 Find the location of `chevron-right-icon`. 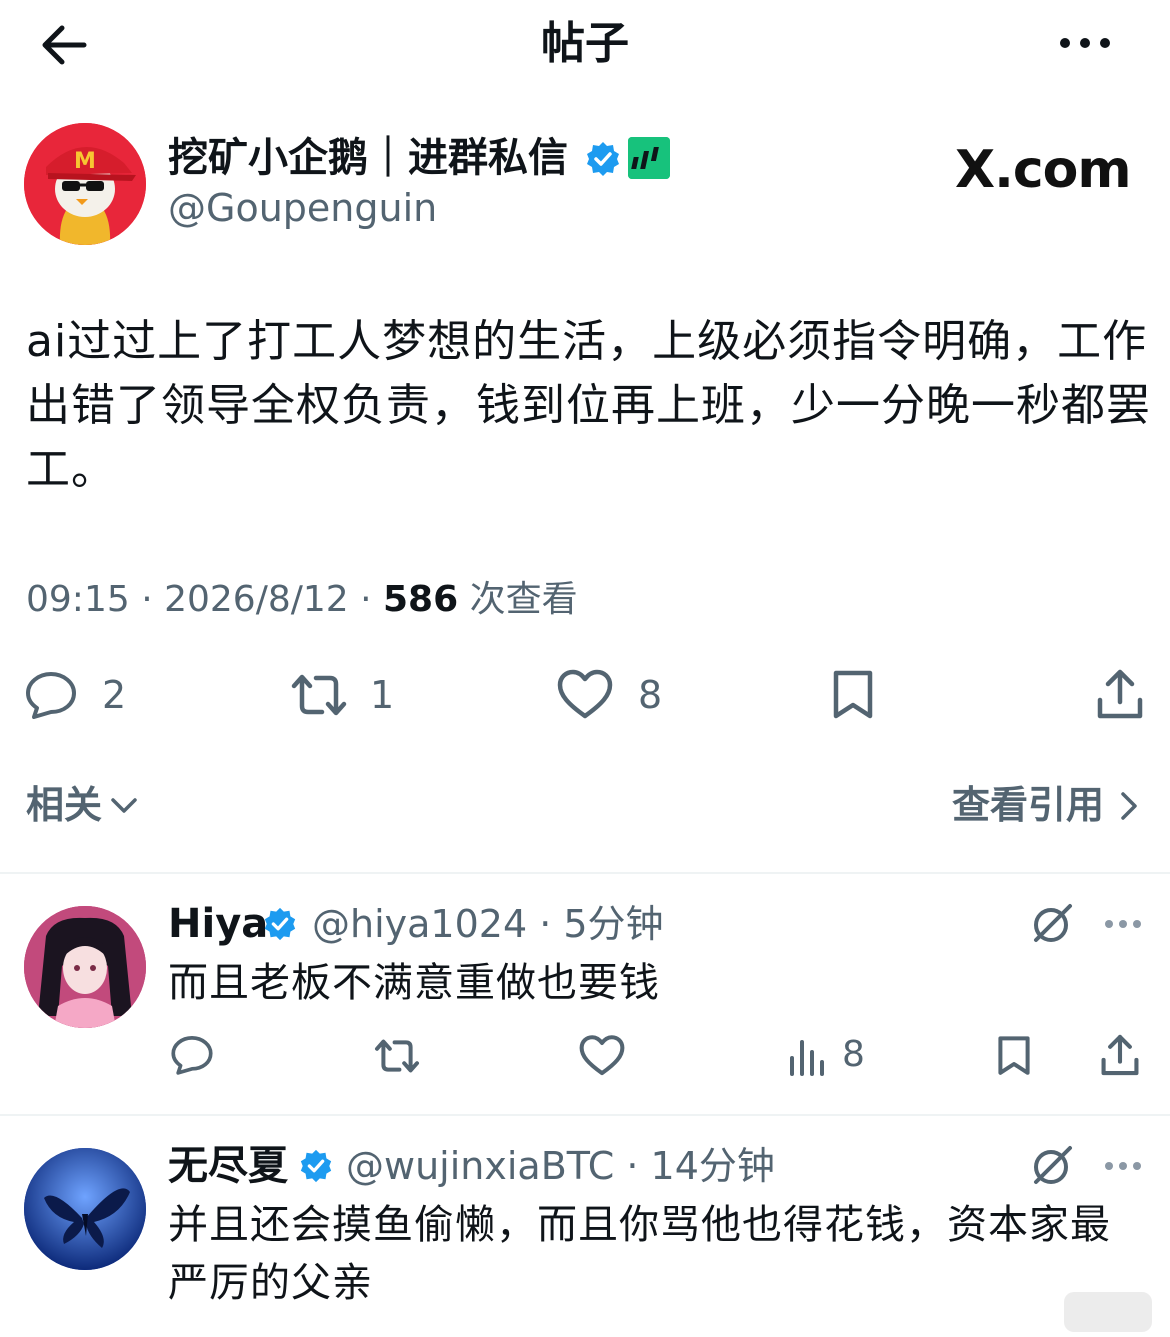

chevron-right-icon is located at coordinates (1129, 806).